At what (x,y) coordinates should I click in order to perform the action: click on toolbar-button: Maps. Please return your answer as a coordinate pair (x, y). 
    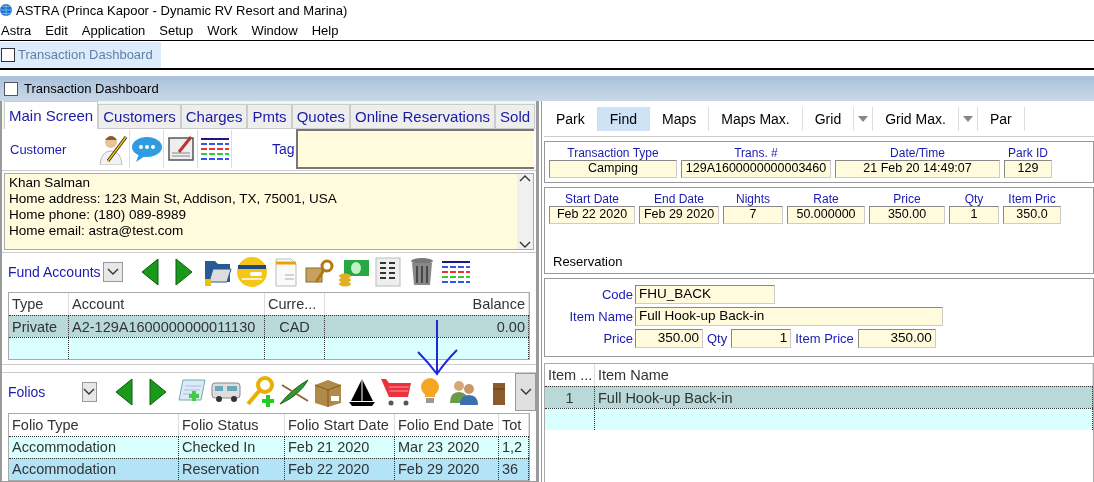
    Looking at the image, I should click on (680, 118).